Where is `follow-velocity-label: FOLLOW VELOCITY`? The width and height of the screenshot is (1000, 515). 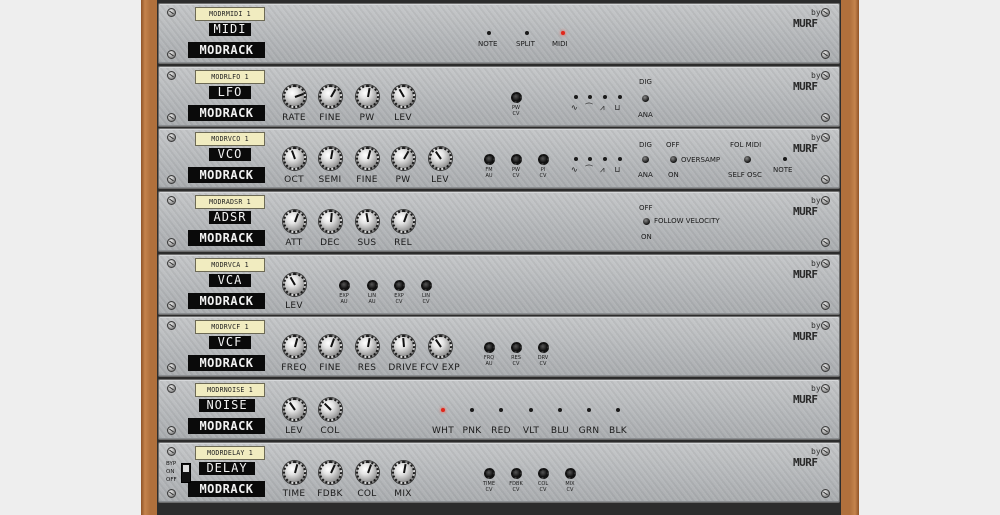 follow-velocity-label: FOLLOW VELOCITY is located at coordinates (687, 221).